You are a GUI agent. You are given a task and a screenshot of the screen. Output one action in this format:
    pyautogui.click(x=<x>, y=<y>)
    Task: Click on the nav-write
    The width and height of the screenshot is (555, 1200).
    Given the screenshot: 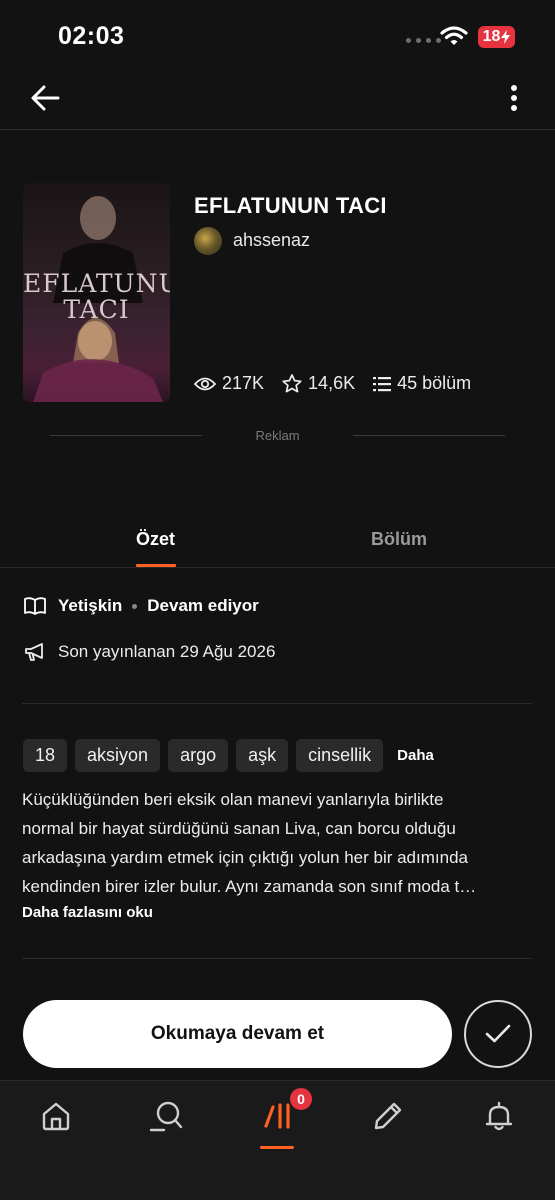 What is the action you would take?
    pyautogui.click(x=388, y=1116)
    